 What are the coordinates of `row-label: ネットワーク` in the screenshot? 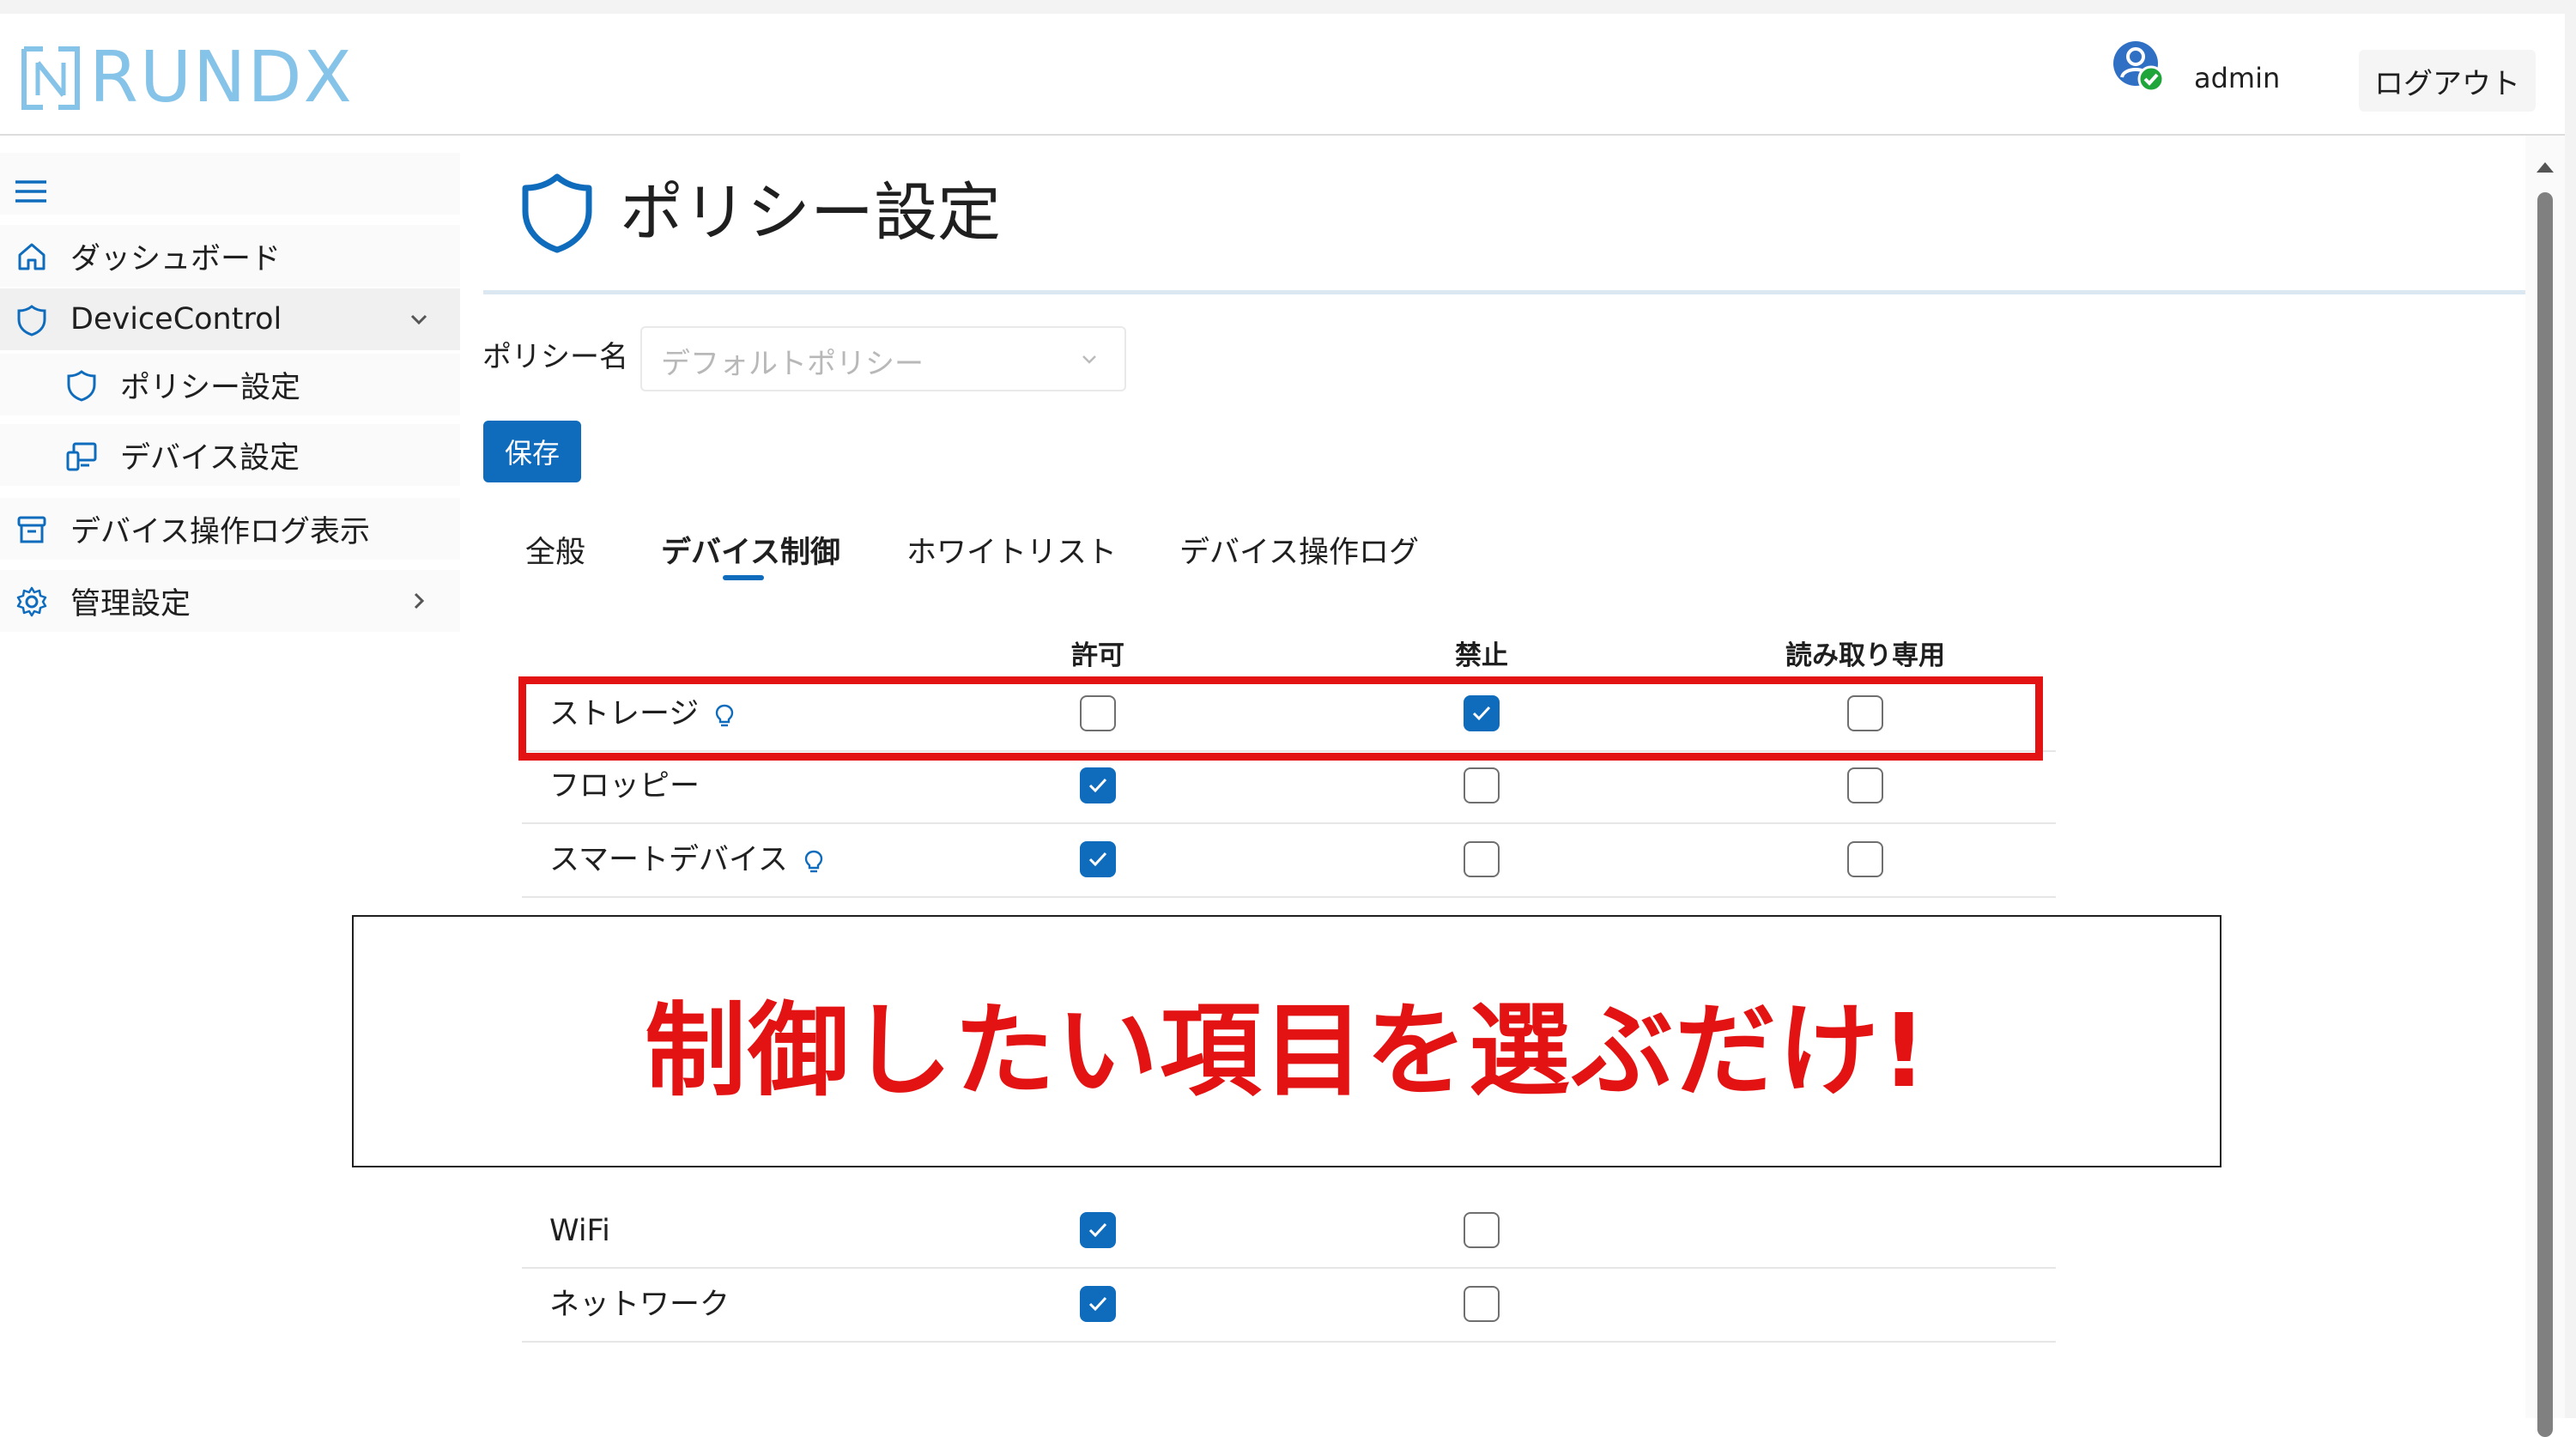 It's located at (639, 1304).